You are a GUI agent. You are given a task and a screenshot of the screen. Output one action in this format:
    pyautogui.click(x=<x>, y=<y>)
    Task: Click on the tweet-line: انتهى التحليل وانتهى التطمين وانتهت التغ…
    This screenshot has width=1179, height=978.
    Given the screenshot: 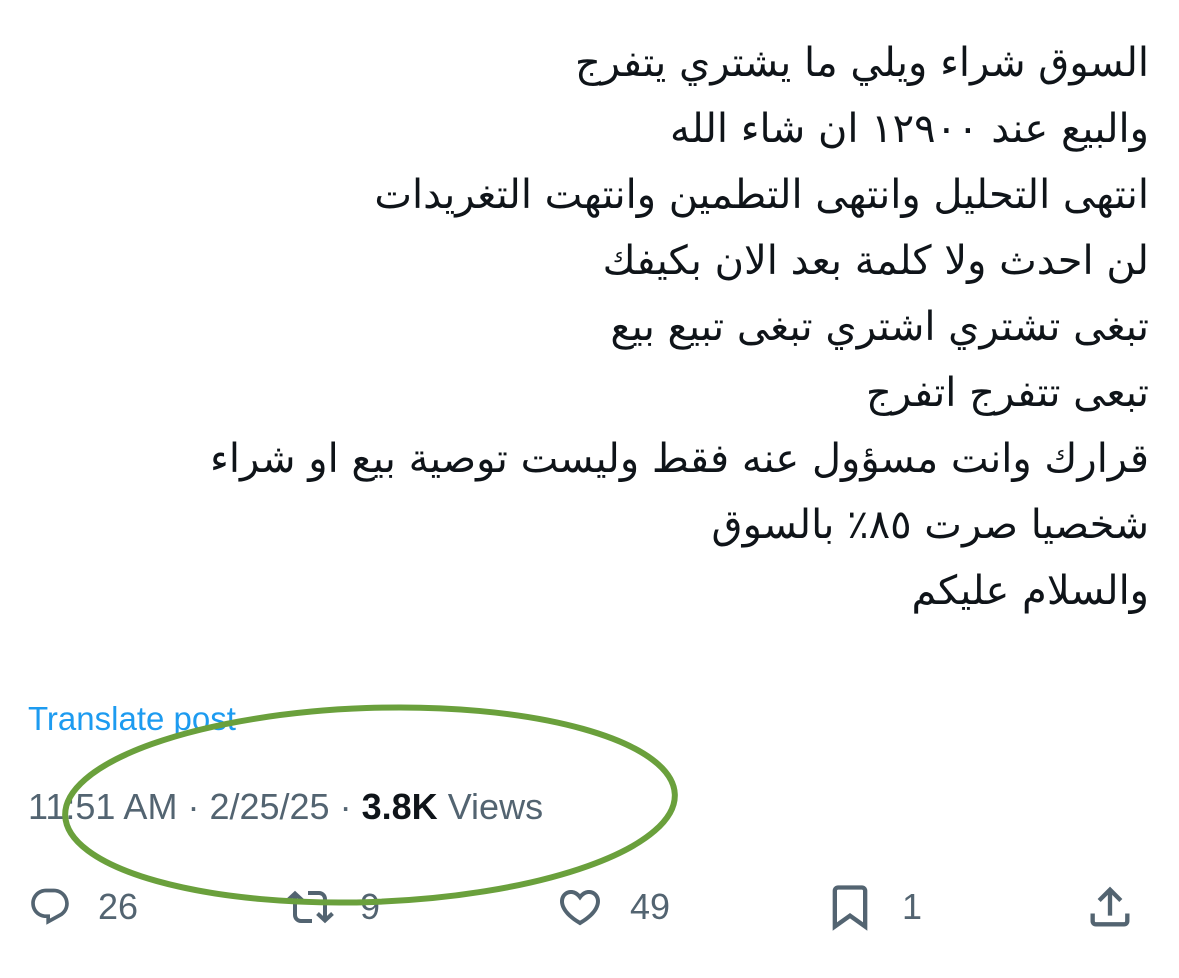 What is the action you would take?
    pyautogui.click(x=761, y=195)
    